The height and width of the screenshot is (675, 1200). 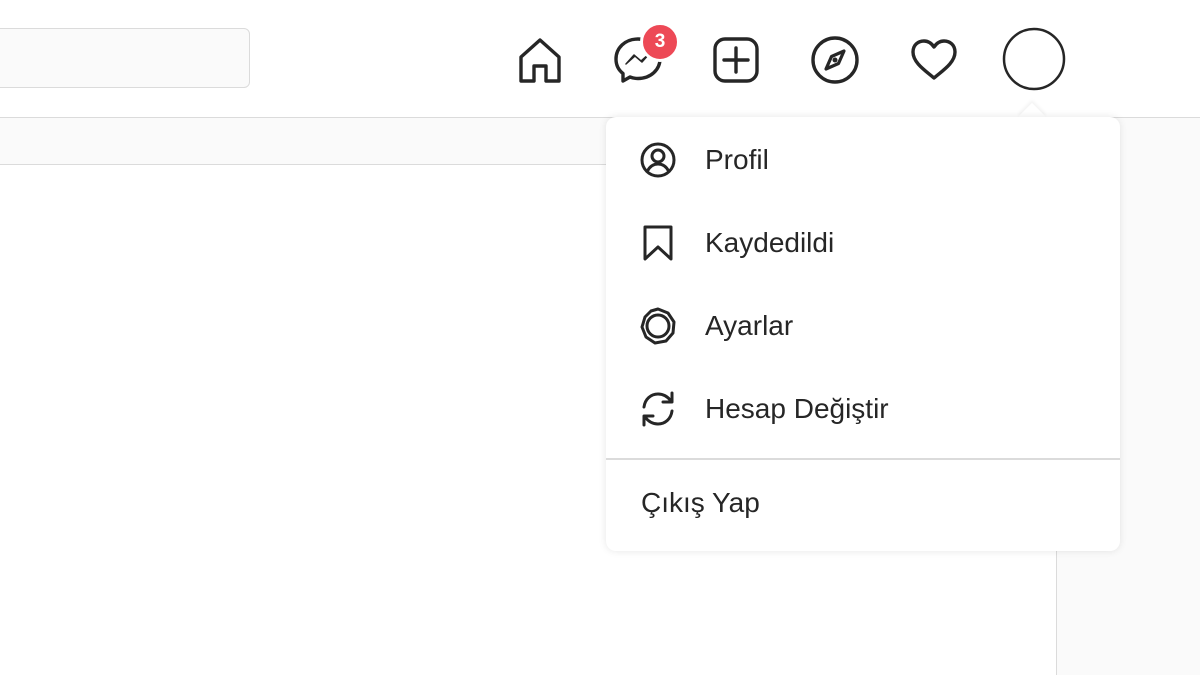 I want to click on logout-label: Çıkış Yap, so click(x=700, y=502).